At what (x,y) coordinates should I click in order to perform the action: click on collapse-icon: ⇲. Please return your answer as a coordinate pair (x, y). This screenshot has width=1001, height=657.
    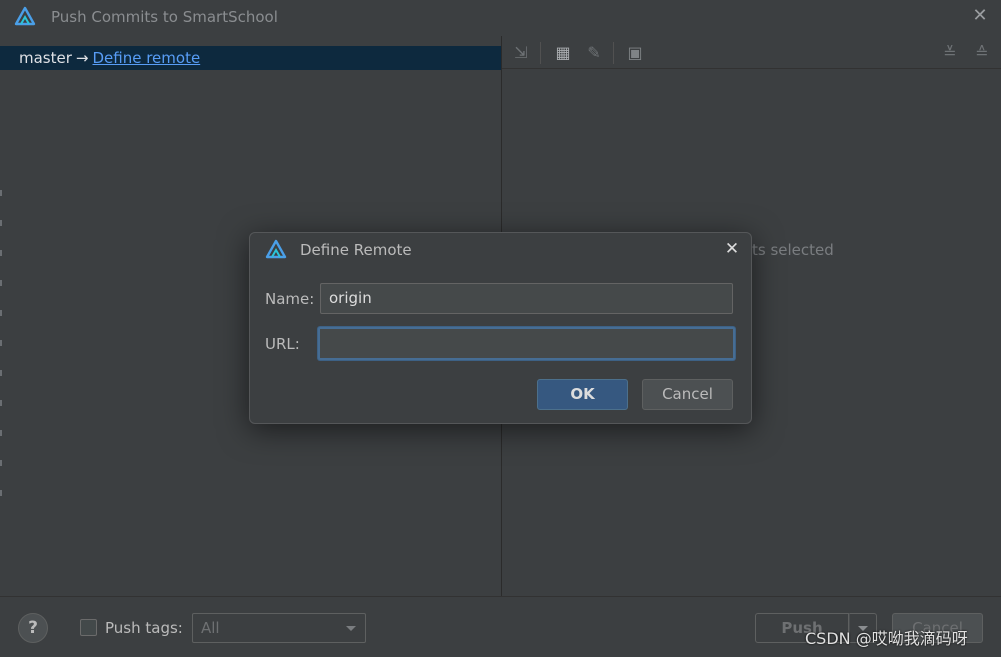
    Looking at the image, I should click on (521, 53).